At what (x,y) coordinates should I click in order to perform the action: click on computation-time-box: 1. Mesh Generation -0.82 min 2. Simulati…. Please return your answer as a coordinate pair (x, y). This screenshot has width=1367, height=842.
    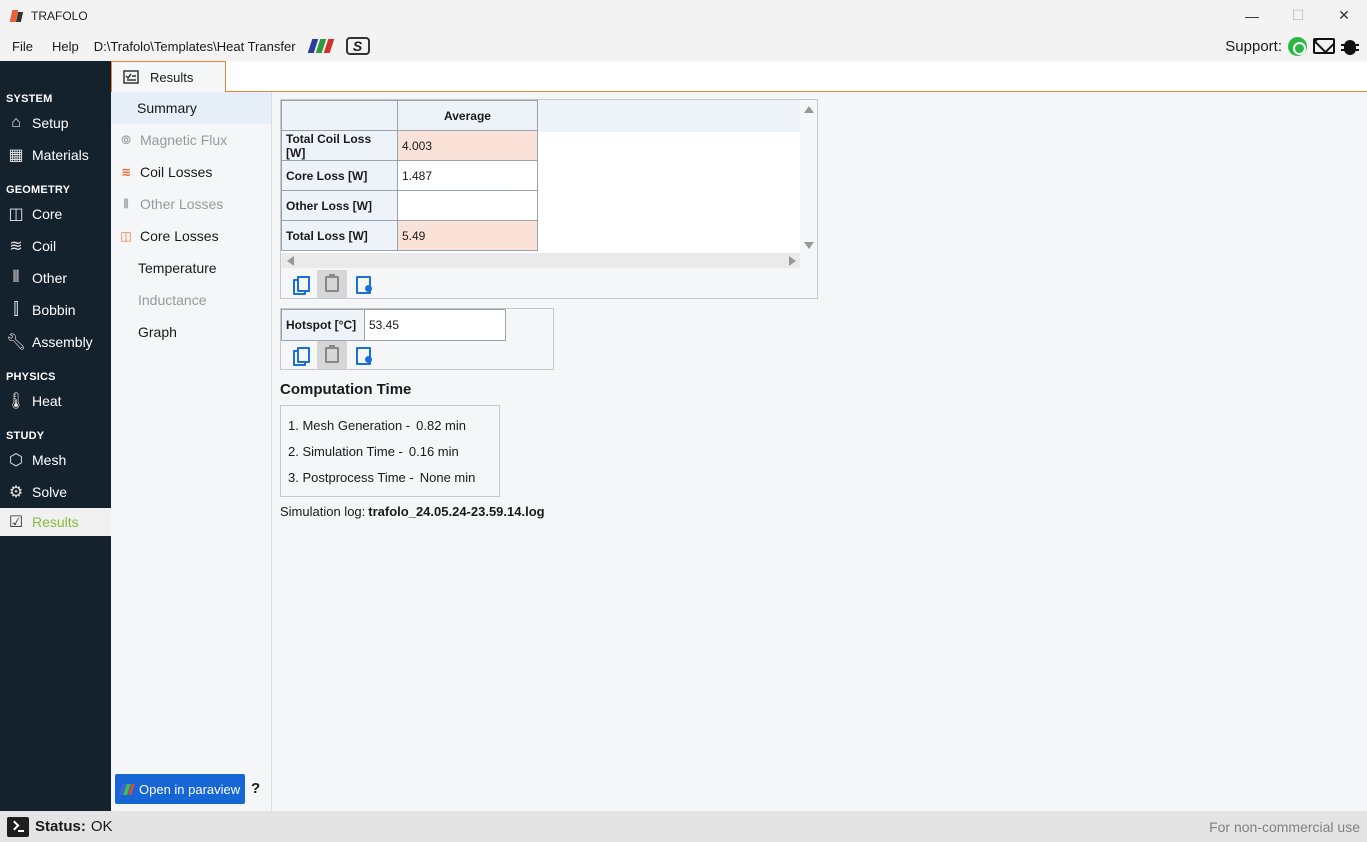
    Looking at the image, I should click on (390, 451).